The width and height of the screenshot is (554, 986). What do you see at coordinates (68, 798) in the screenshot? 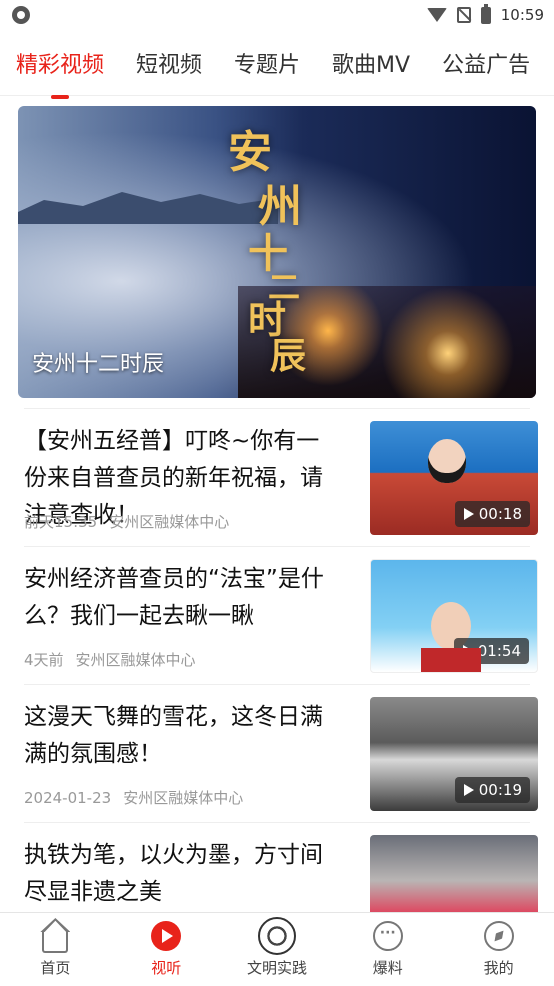
I see `item-time: 2024-01-23` at bounding box center [68, 798].